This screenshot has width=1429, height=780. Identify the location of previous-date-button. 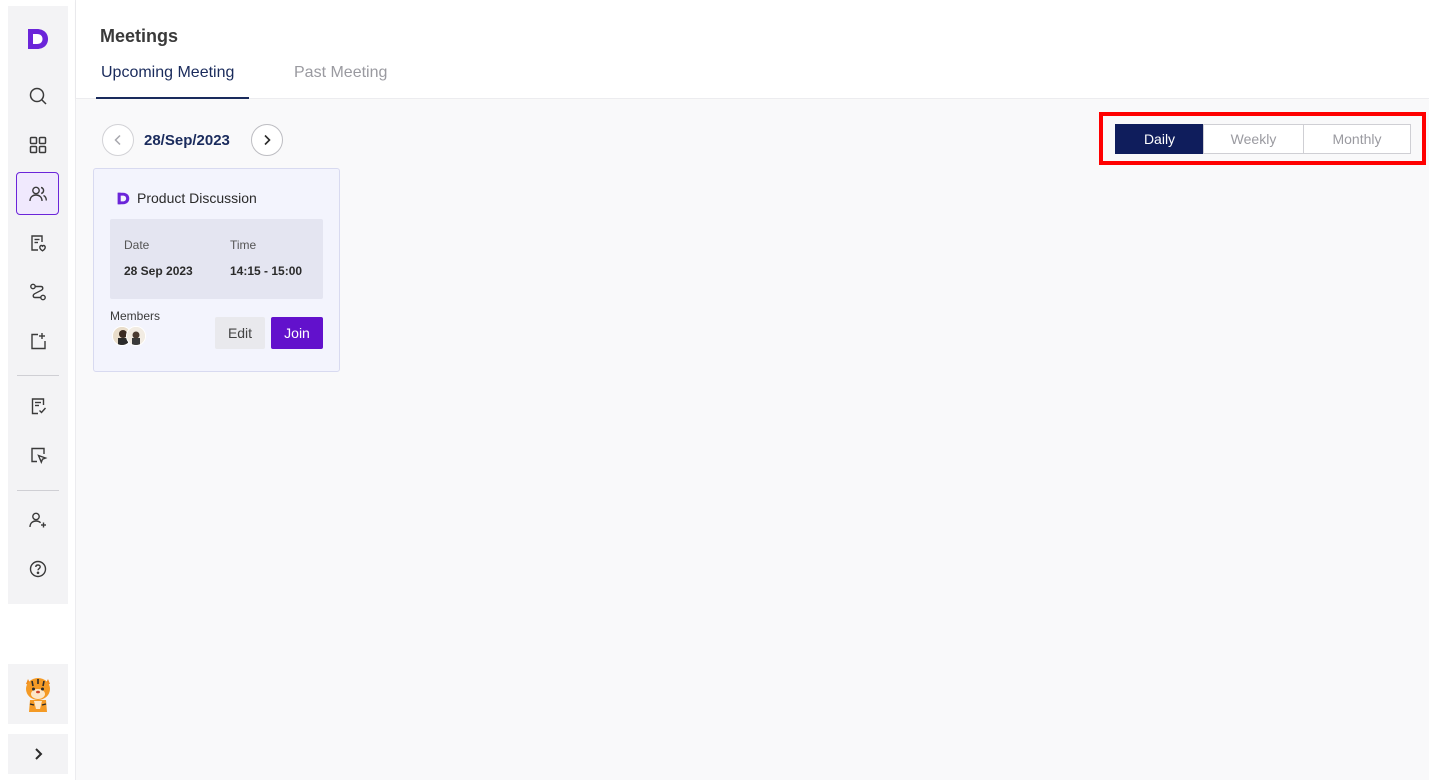
(118, 140).